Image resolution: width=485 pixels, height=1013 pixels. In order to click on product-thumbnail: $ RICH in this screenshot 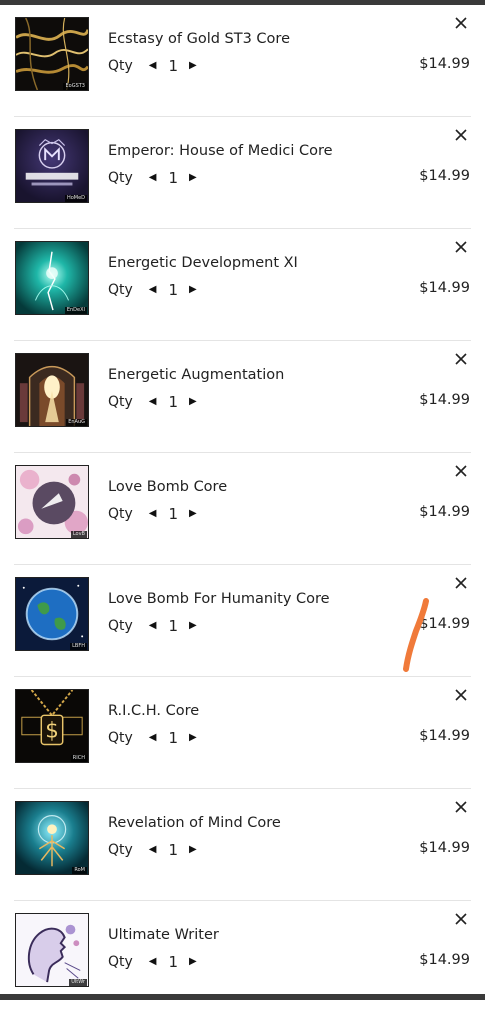, I will do `click(52, 726)`.